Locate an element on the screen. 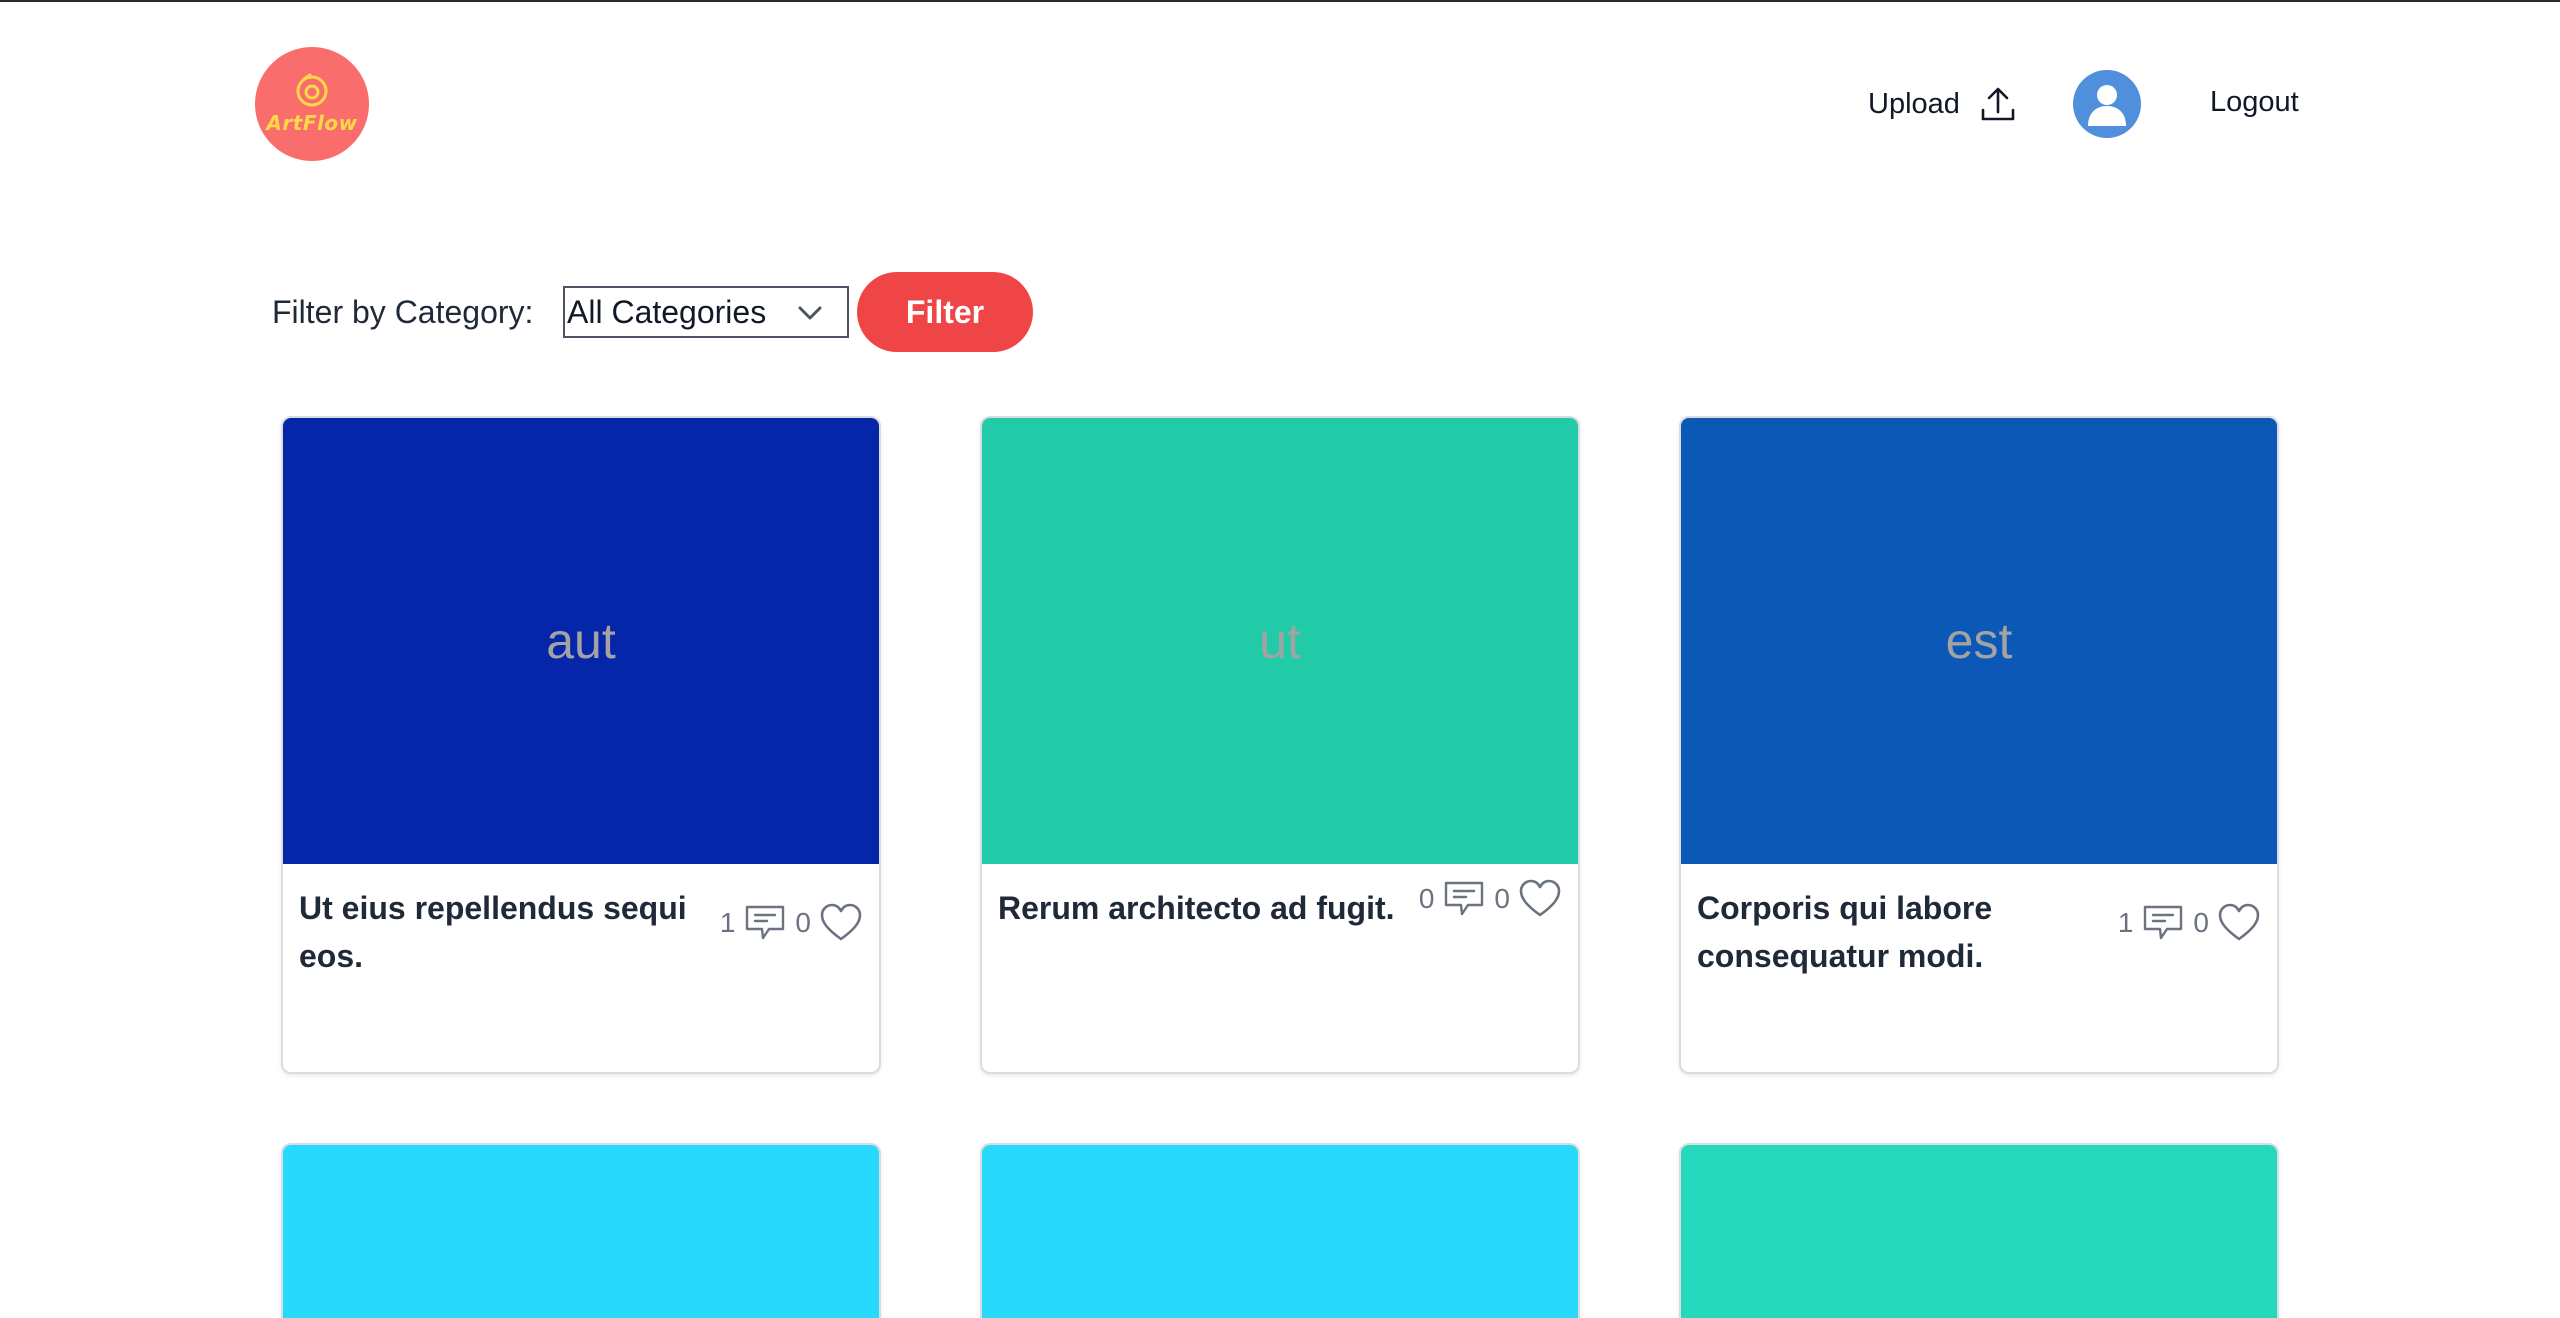 This screenshot has height=1318, width=2560. artwork-thumbnail: aut is located at coordinates (581, 641).